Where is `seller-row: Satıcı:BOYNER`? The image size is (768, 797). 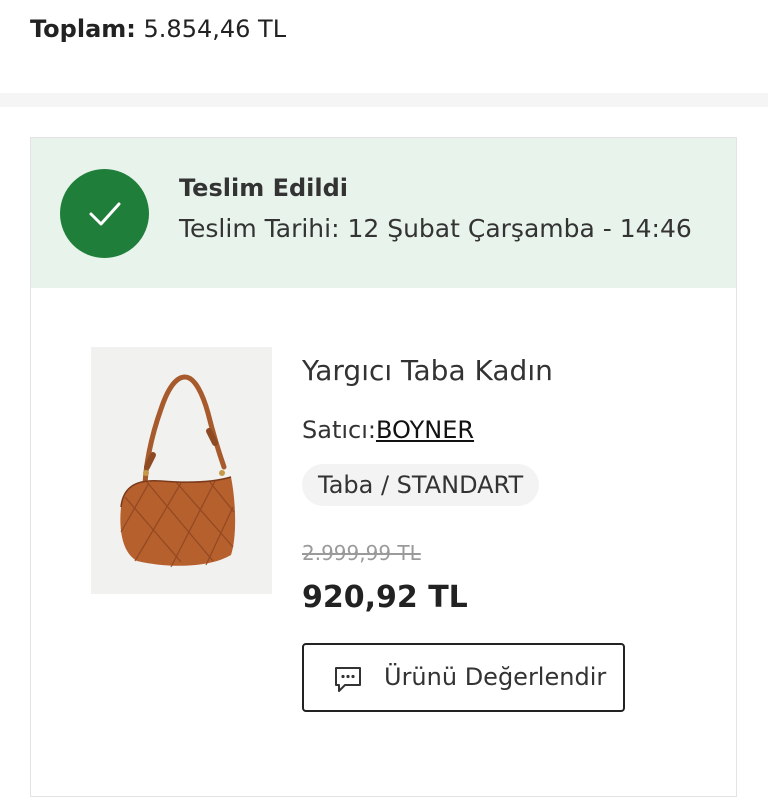
seller-row: Satıcı:BOYNER is located at coordinates (388, 430).